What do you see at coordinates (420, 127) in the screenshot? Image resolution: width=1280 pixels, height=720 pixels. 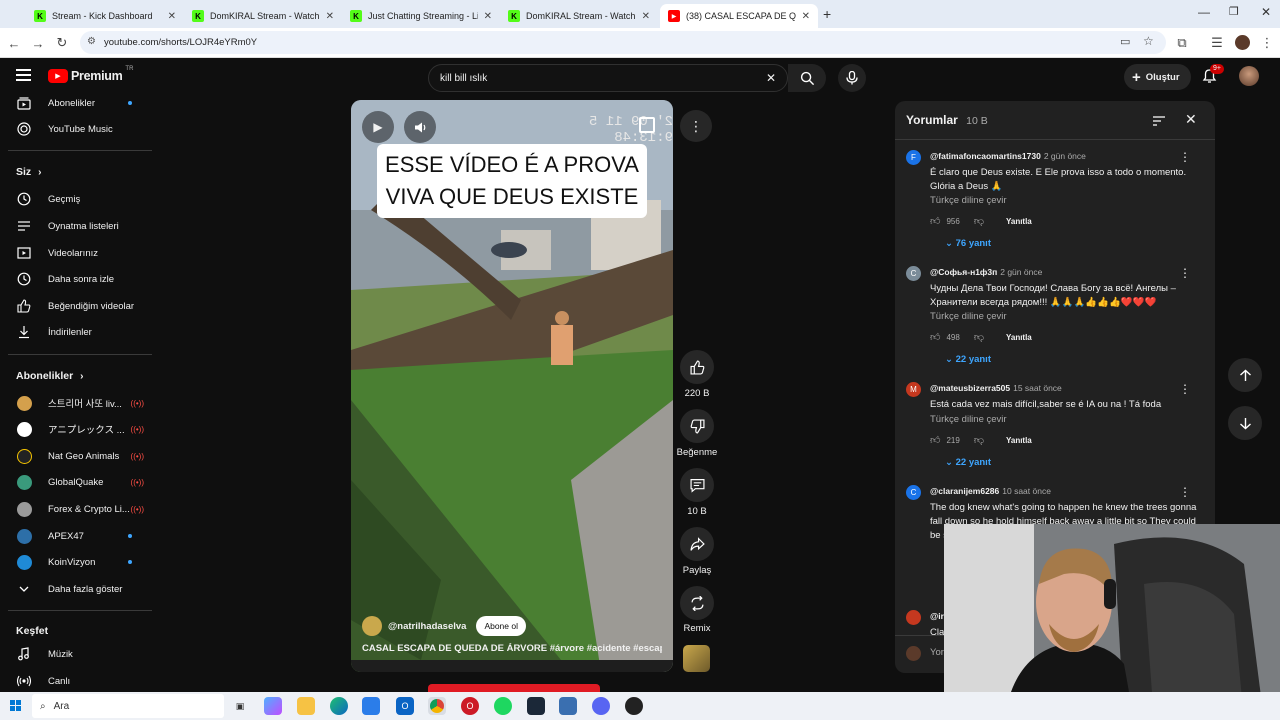 I see `volume-button` at bounding box center [420, 127].